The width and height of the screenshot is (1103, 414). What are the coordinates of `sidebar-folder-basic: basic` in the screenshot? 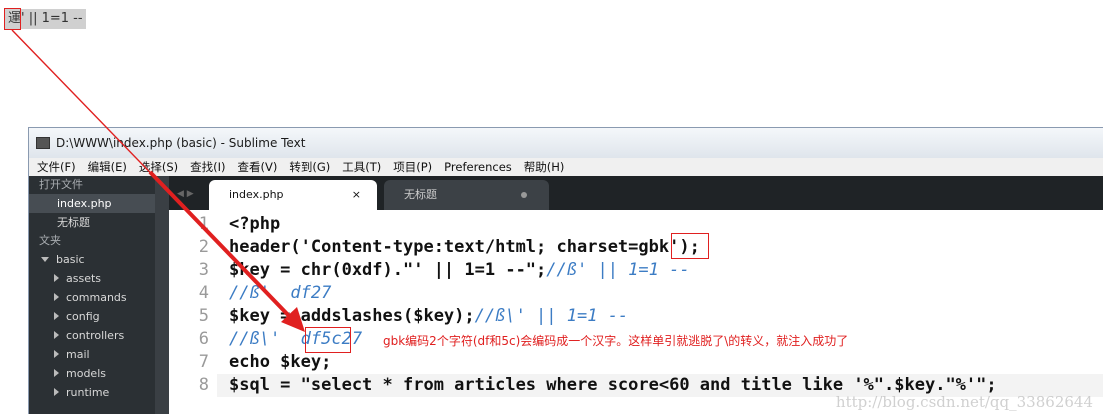 It's located at (92, 259).